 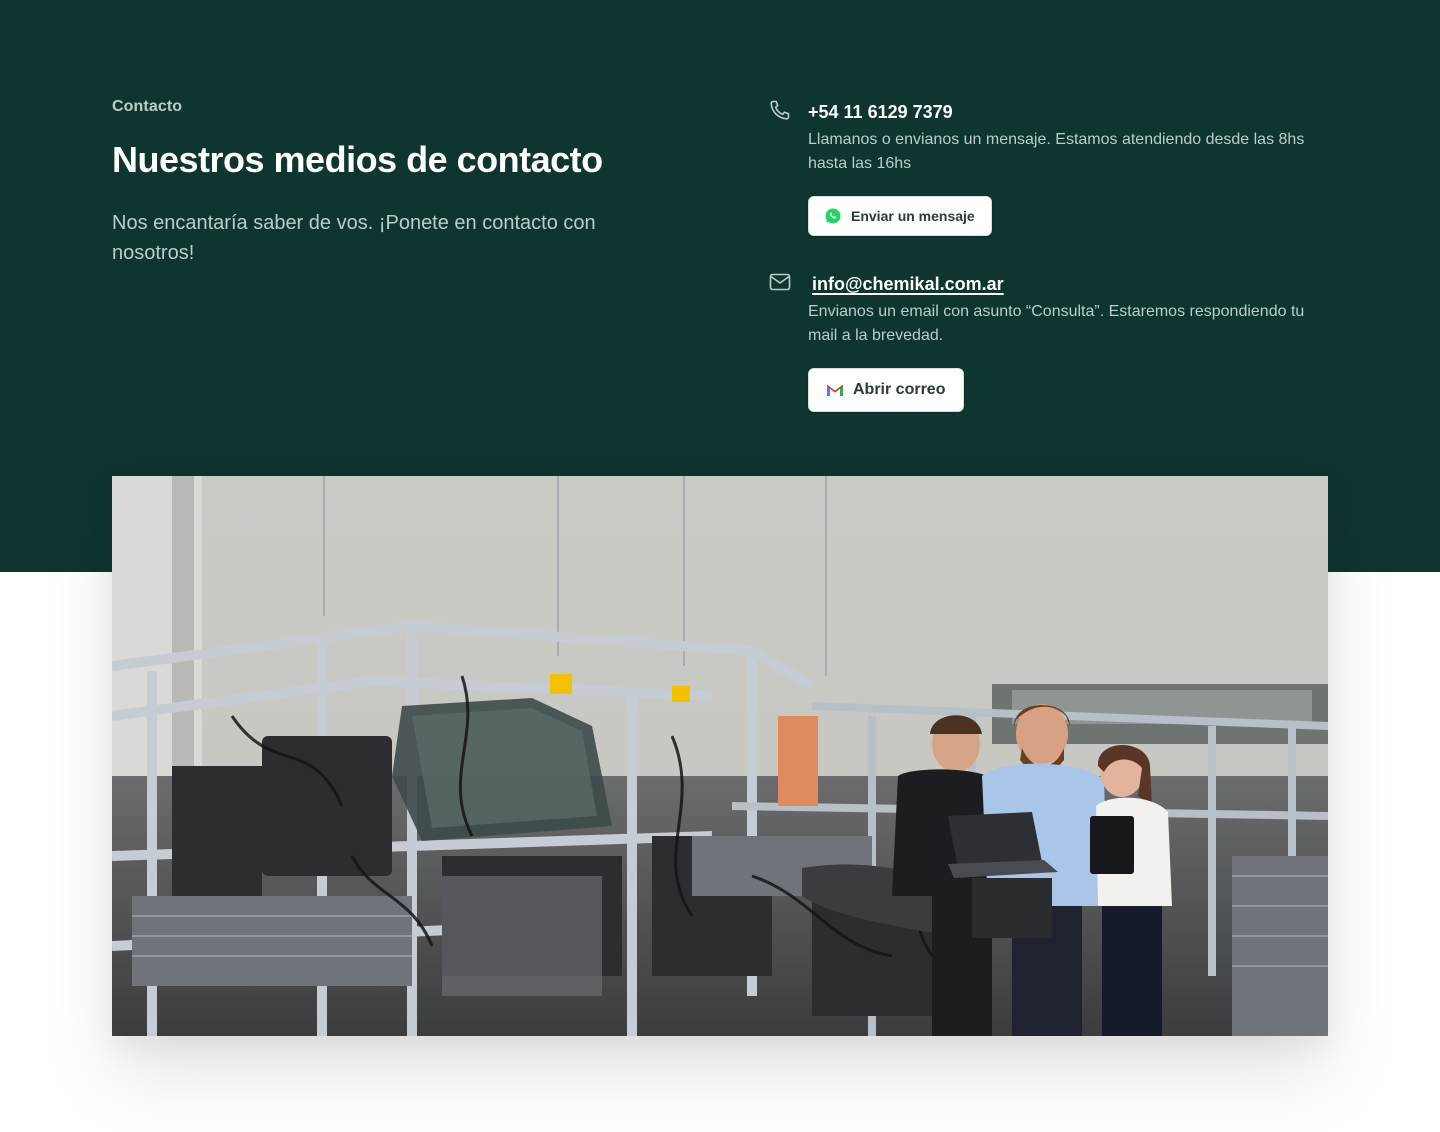 I want to click on page-title: Nuestros medios de contacto, so click(x=357, y=159).